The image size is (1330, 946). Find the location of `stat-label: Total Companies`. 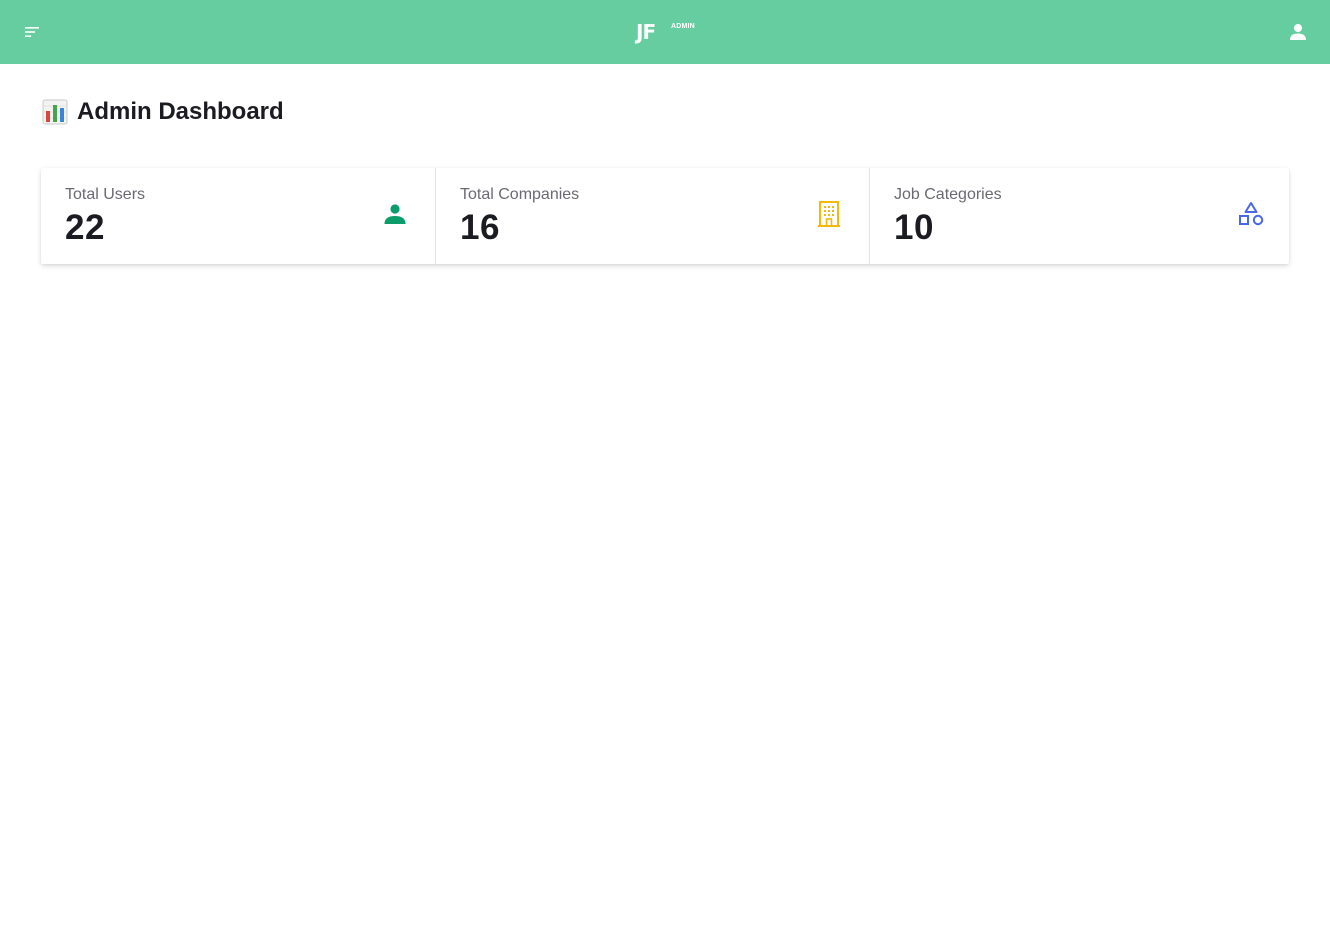

stat-label: Total Companies is located at coordinates (520, 194).